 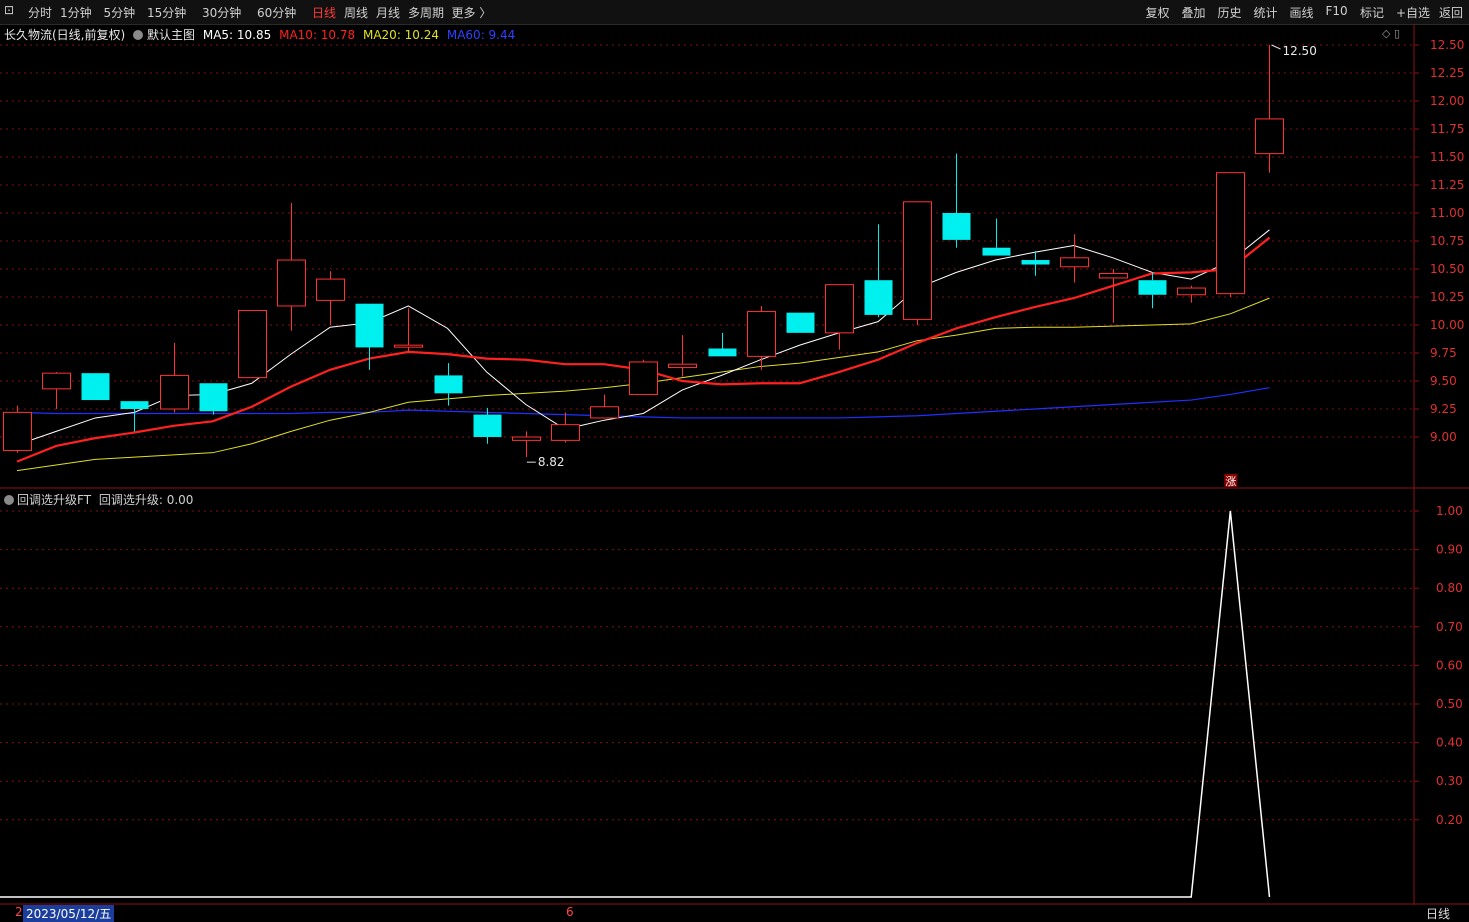 What do you see at coordinates (1302, 12) in the screenshot?
I see `toolbar-button-4: 画线` at bounding box center [1302, 12].